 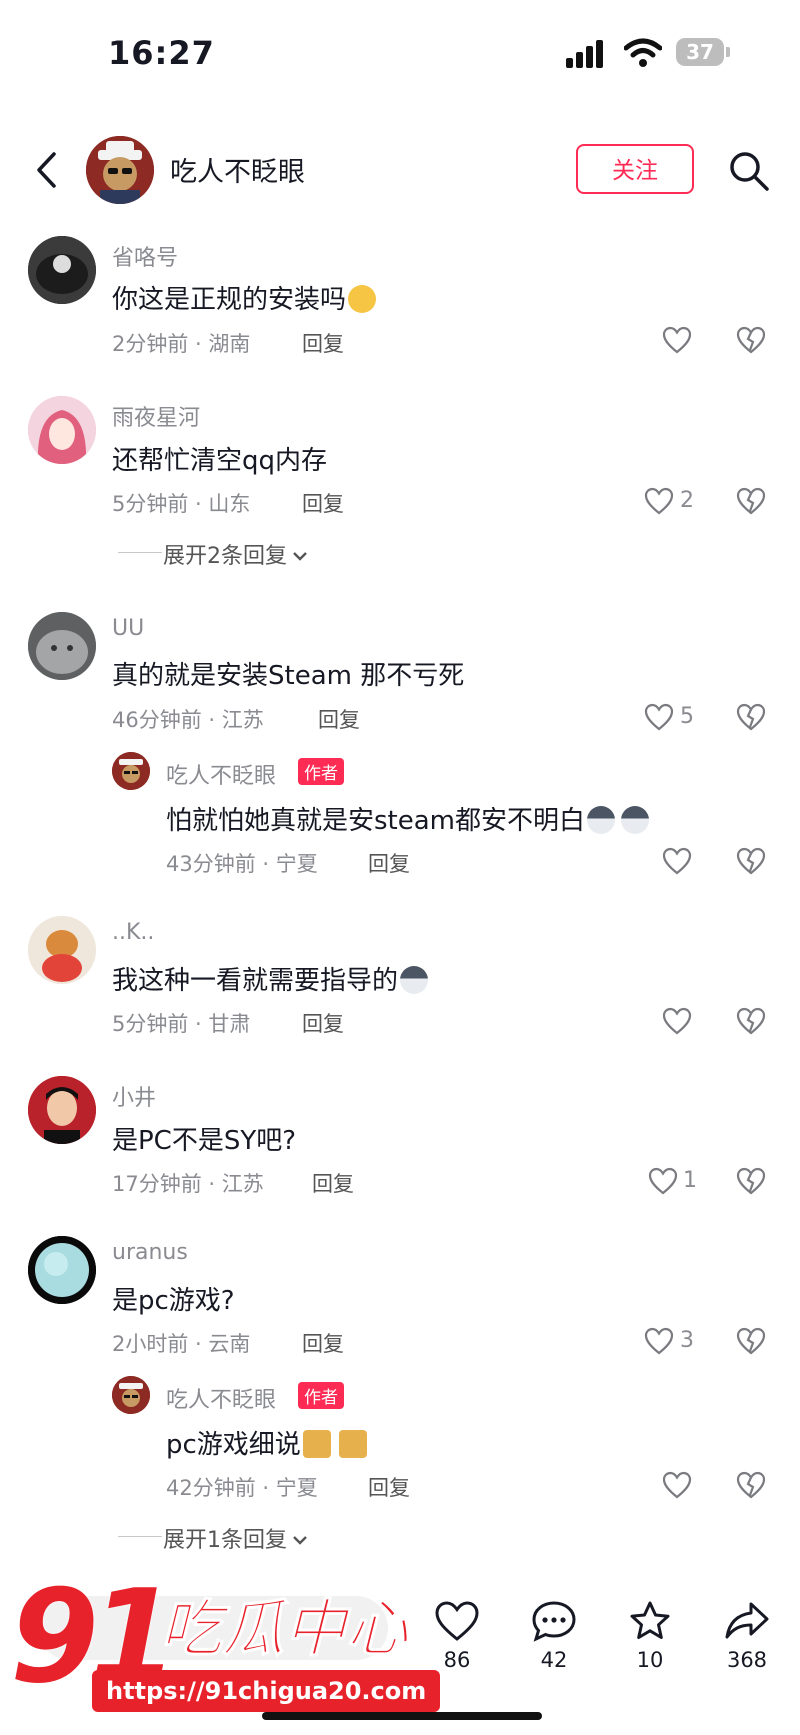 What do you see at coordinates (584, 54) in the screenshot?
I see `cellular-signal-icon` at bounding box center [584, 54].